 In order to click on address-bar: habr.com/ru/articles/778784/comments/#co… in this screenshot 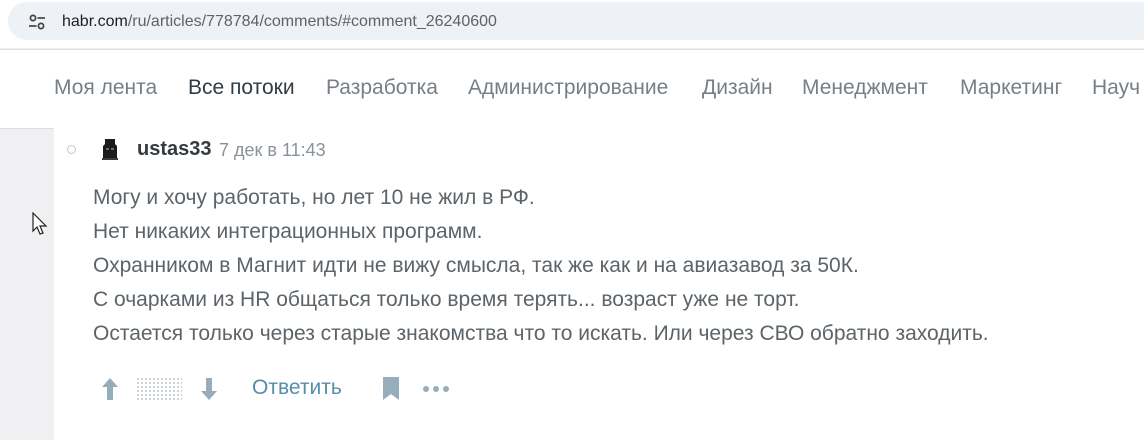, I will do `click(576, 21)`.